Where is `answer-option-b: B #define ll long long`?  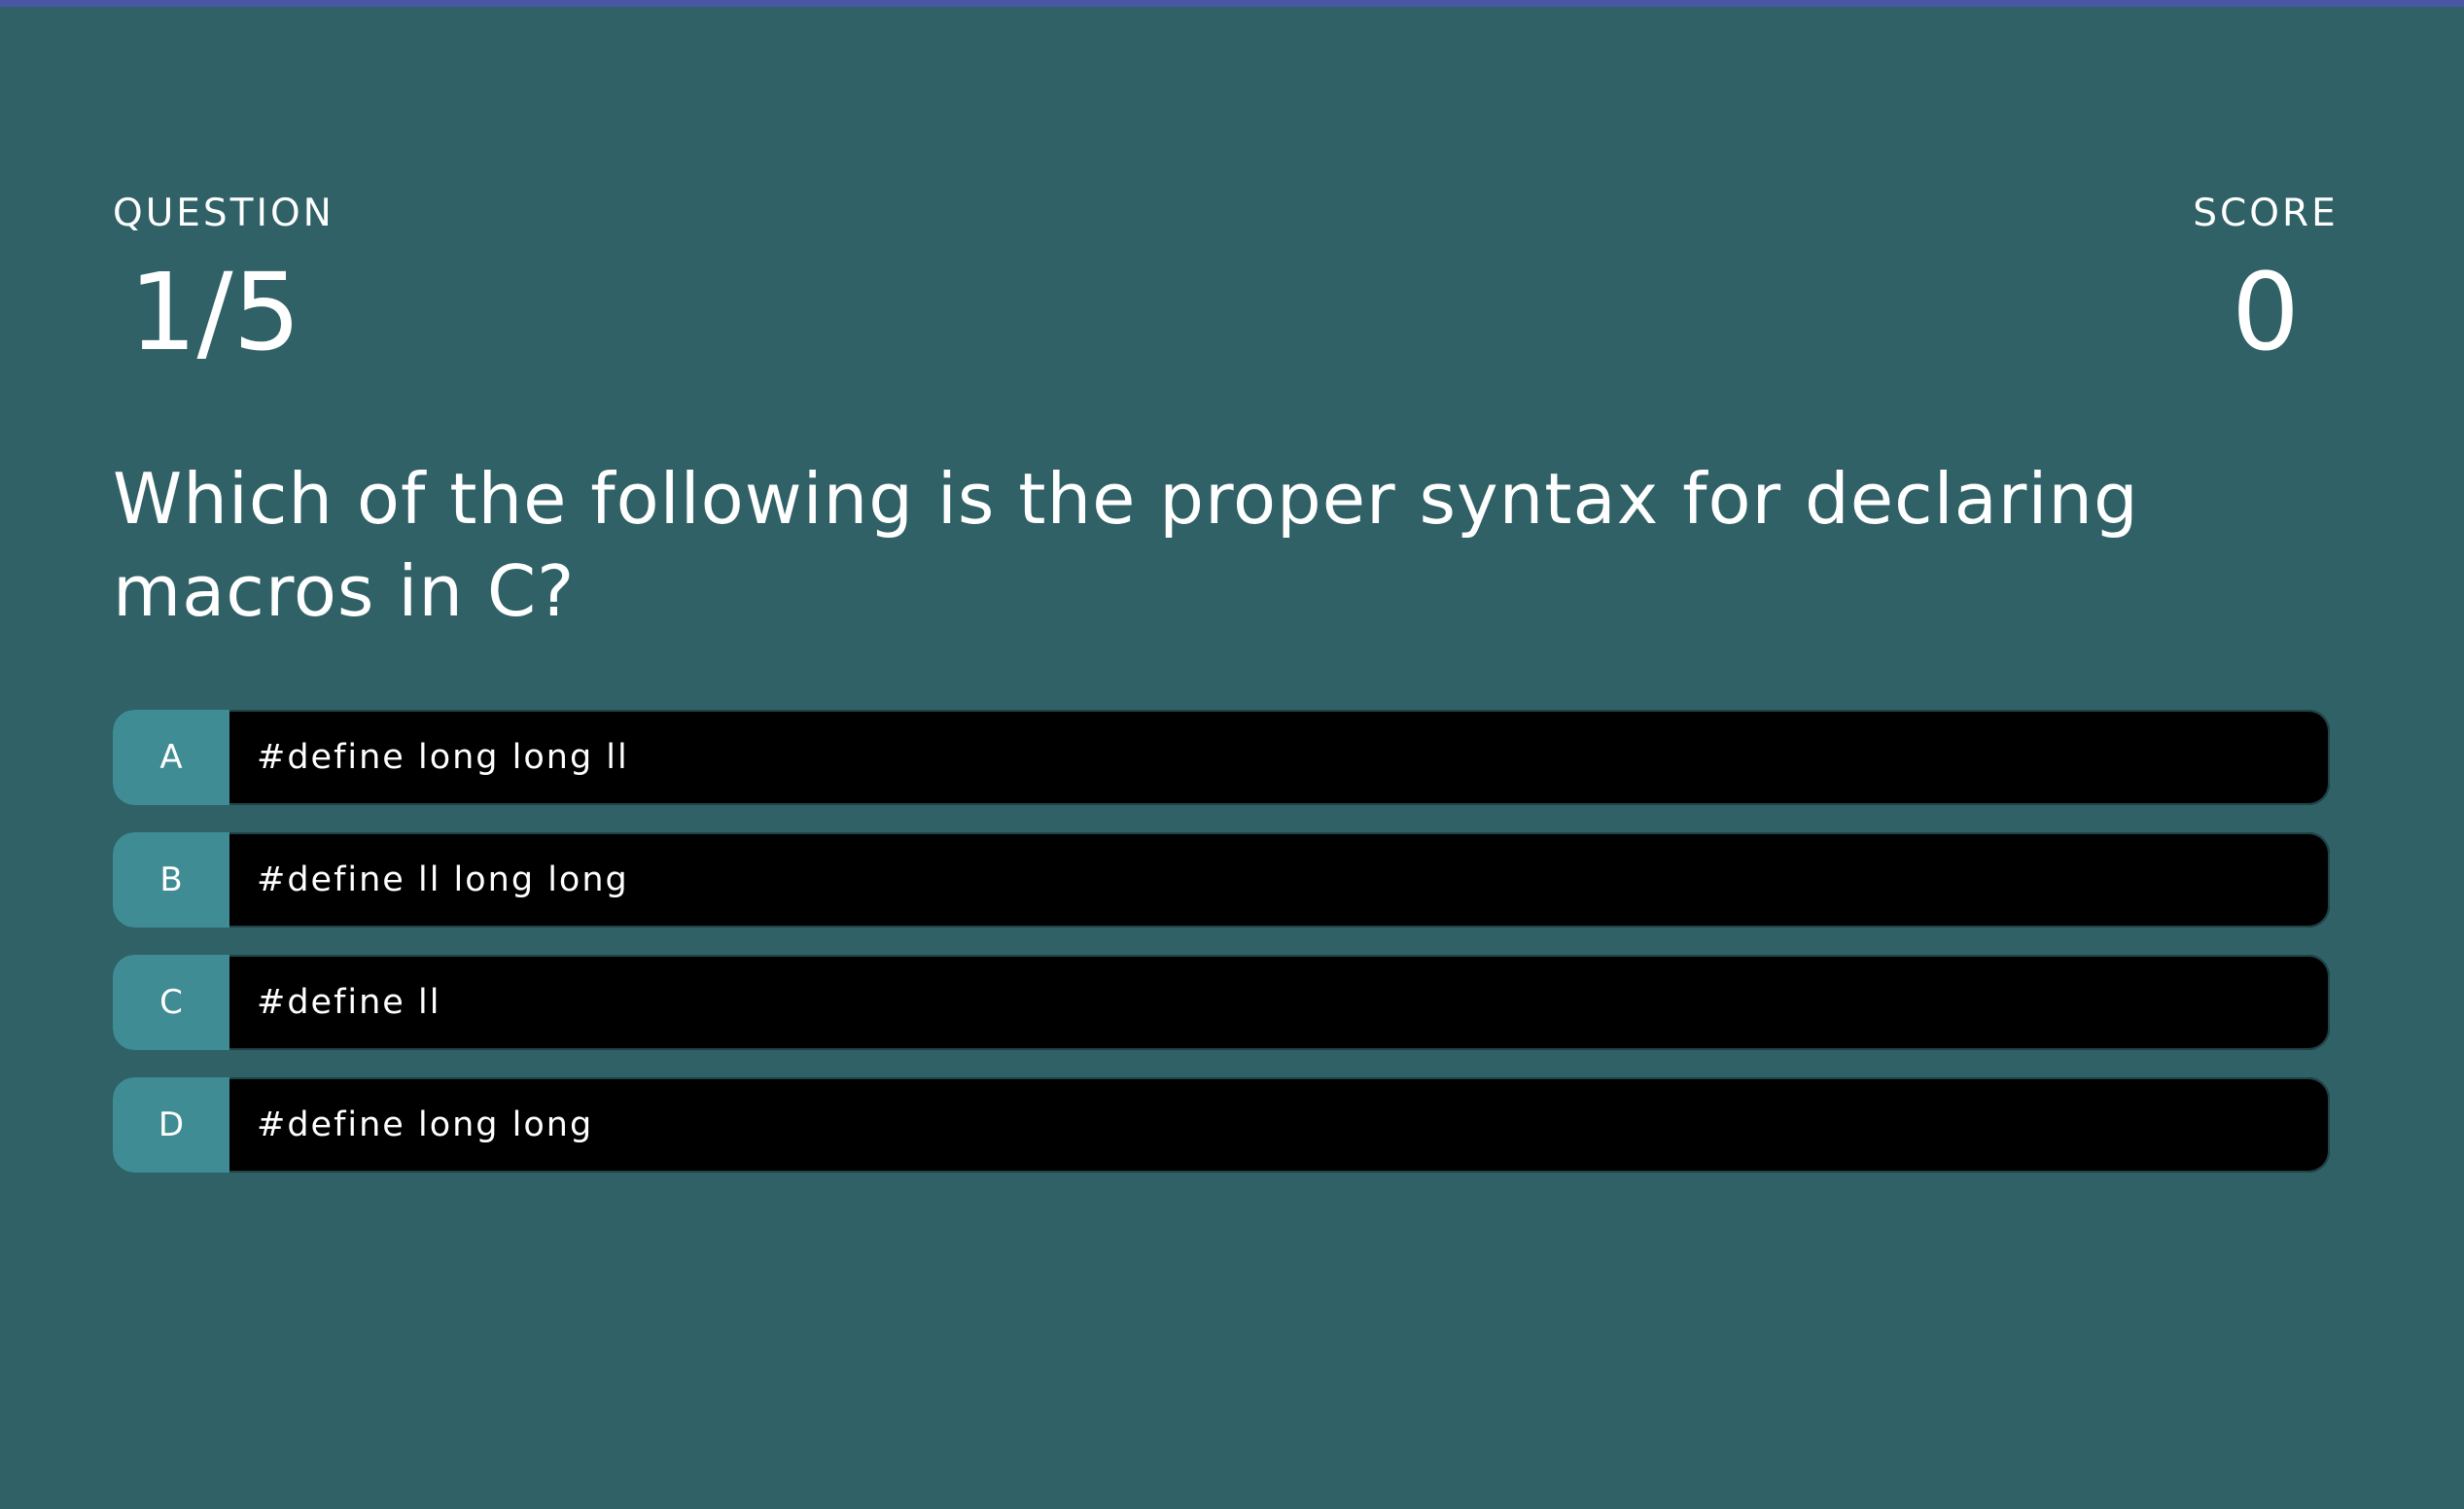 answer-option-b: B #define ll long long is located at coordinates (1221, 880).